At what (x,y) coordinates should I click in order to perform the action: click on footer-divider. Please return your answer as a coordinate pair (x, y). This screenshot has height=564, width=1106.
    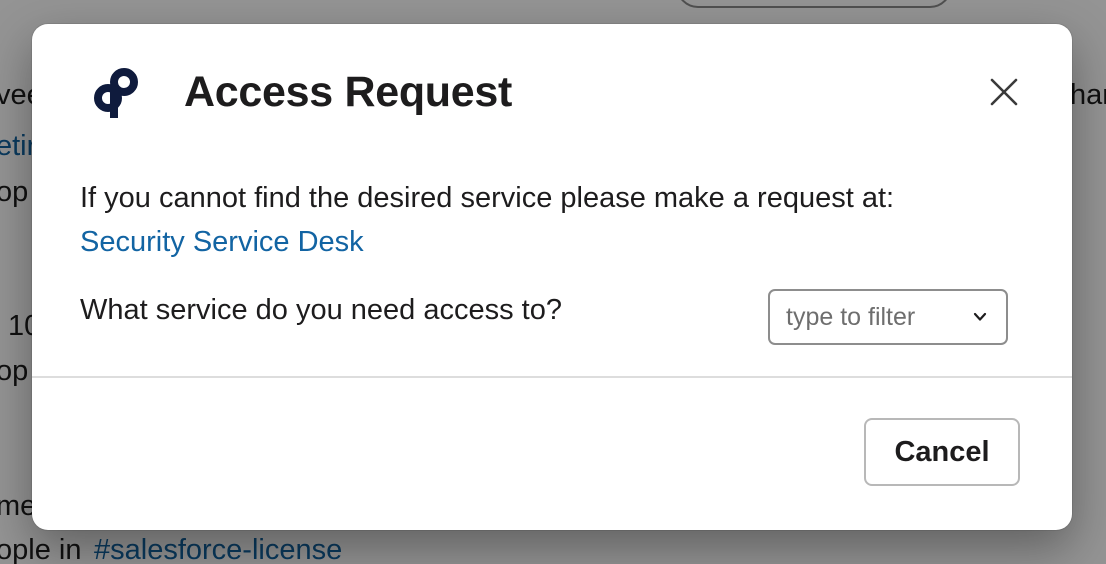
    Looking at the image, I should click on (552, 377).